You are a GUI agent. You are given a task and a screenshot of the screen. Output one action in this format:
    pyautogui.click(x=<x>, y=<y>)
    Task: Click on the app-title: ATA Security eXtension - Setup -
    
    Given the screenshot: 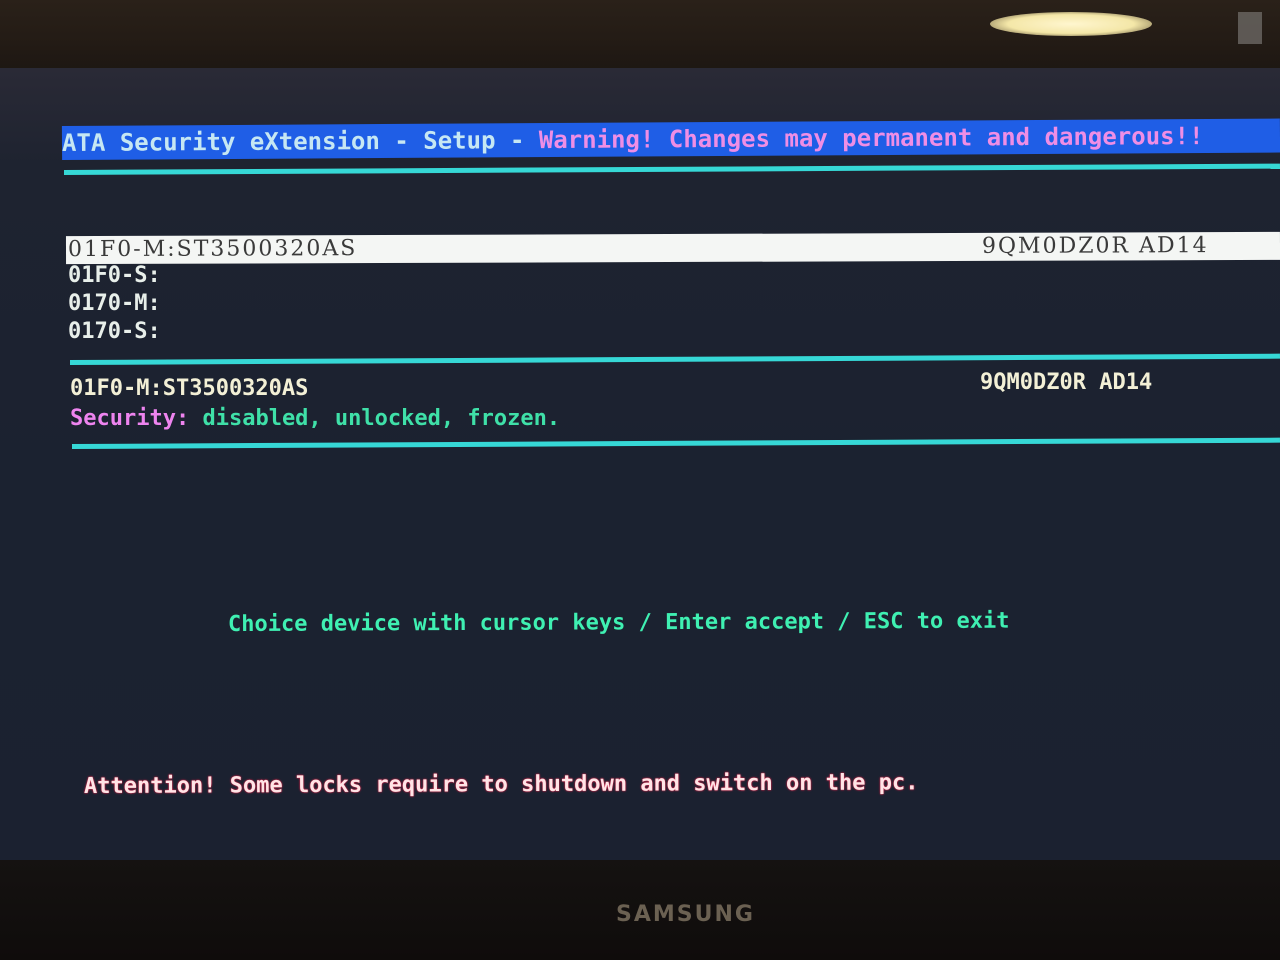 What is the action you would take?
    pyautogui.click(x=300, y=141)
    